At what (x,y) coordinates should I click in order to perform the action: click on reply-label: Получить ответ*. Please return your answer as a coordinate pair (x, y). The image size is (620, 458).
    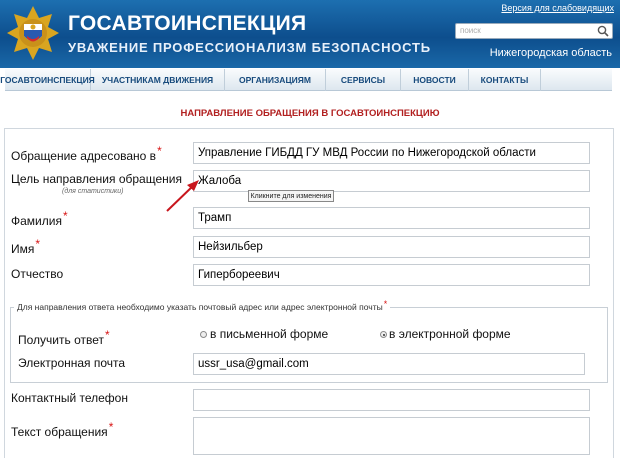
    Looking at the image, I should click on (64, 337).